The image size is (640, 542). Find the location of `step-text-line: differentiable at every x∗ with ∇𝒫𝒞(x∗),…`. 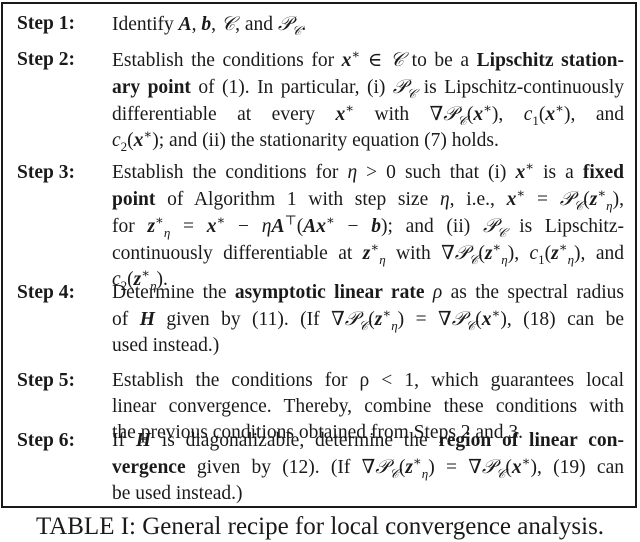

step-text-line: differentiable at every x∗ with ∇𝒫𝒞(x∗),… is located at coordinates (368, 114).